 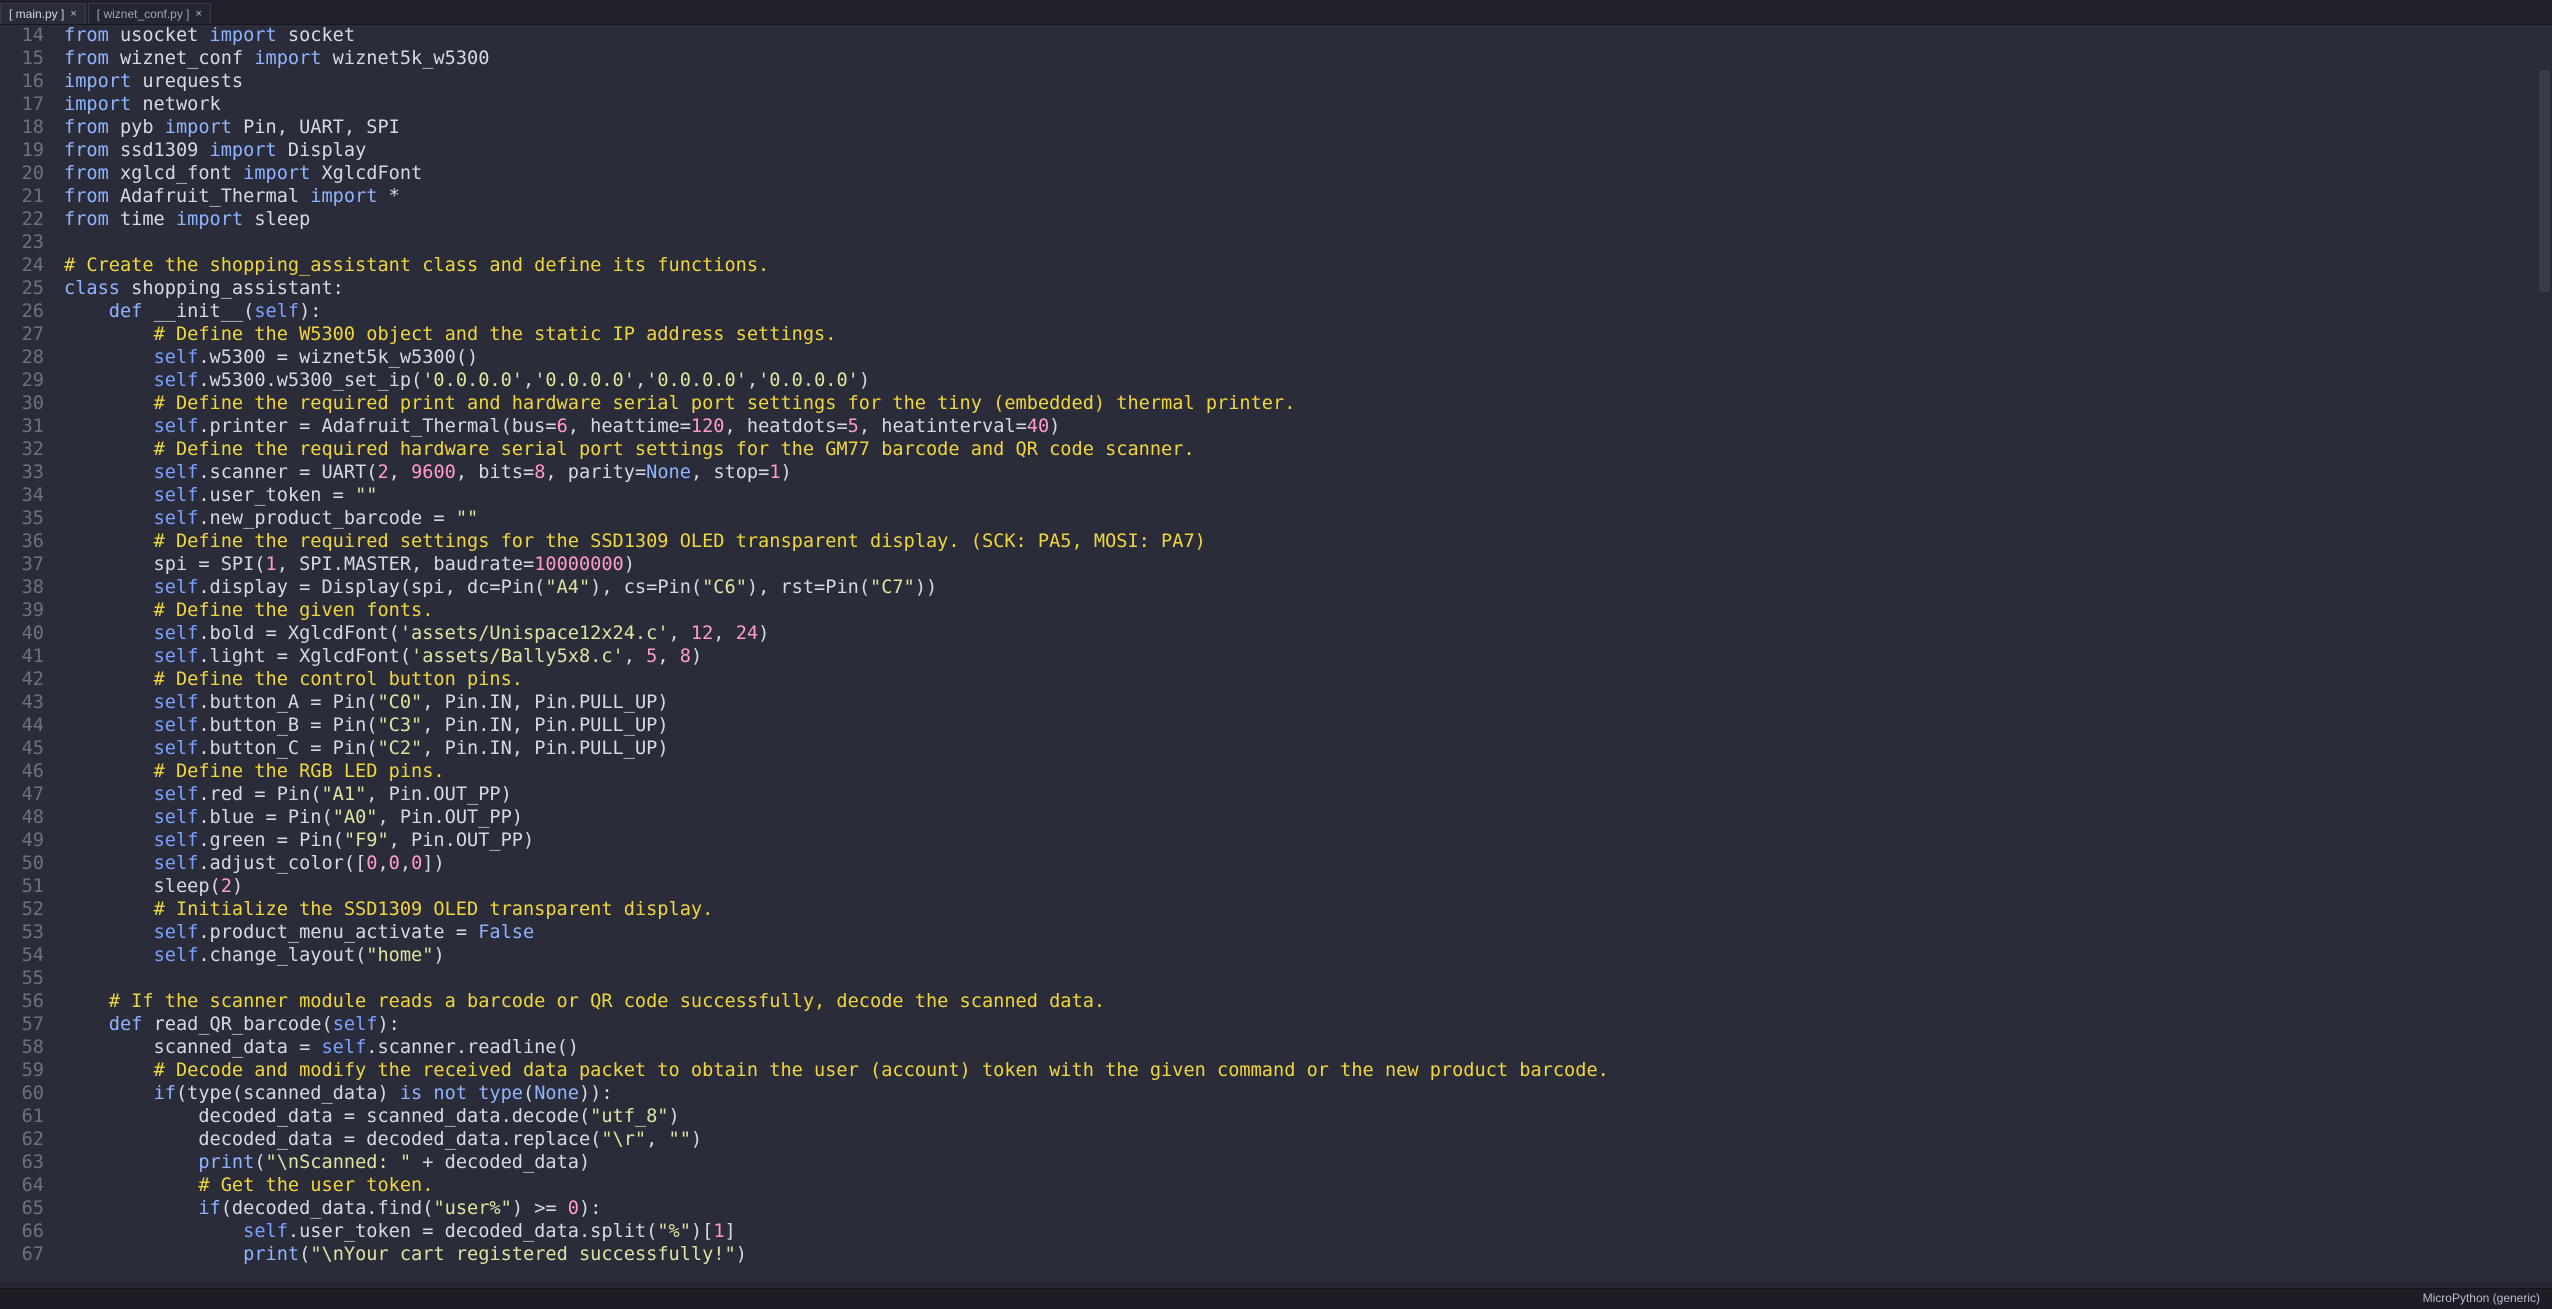 What do you see at coordinates (1268, 1208) in the screenshot?
I see `code-line: 65 if(decoded_data.find("user%") >= 0):` at bounding box center [1268, 1208].